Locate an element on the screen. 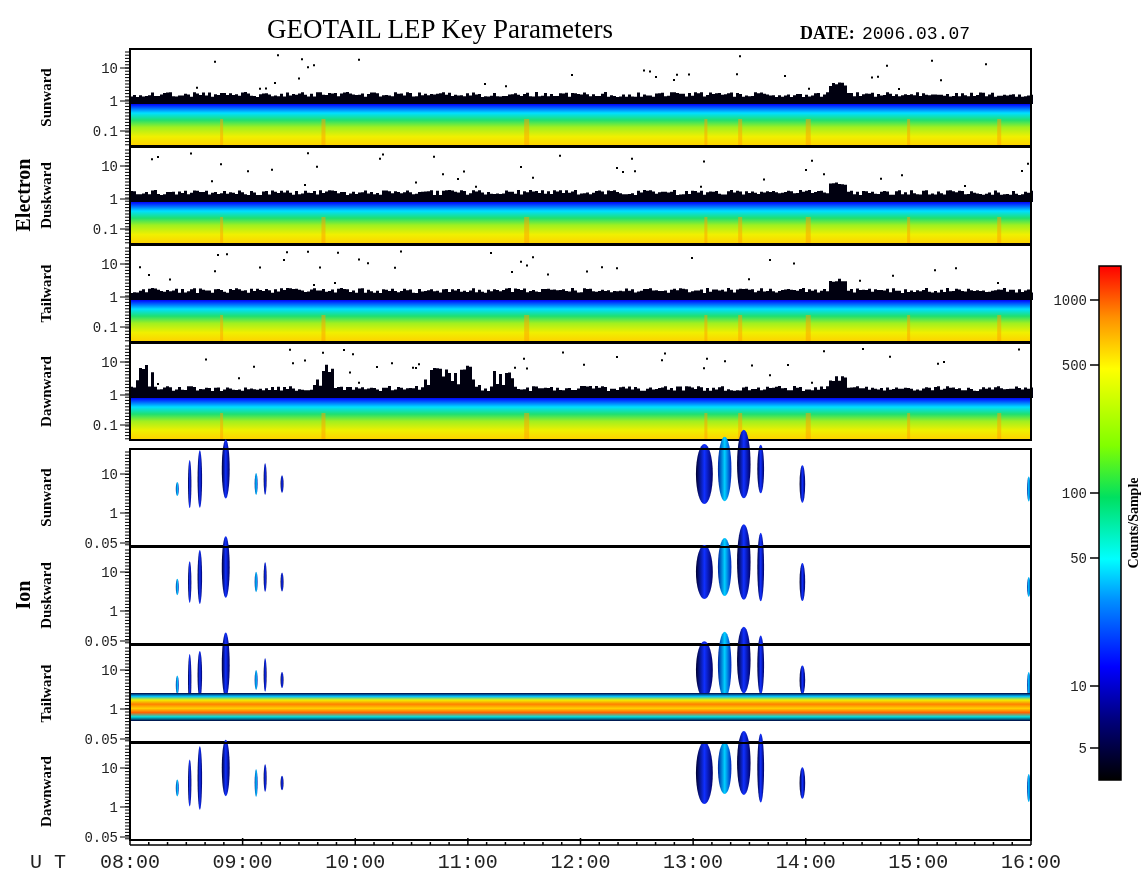 The image size is (1142, 880). date-label: DATE: is located at coordinates (827, 33).